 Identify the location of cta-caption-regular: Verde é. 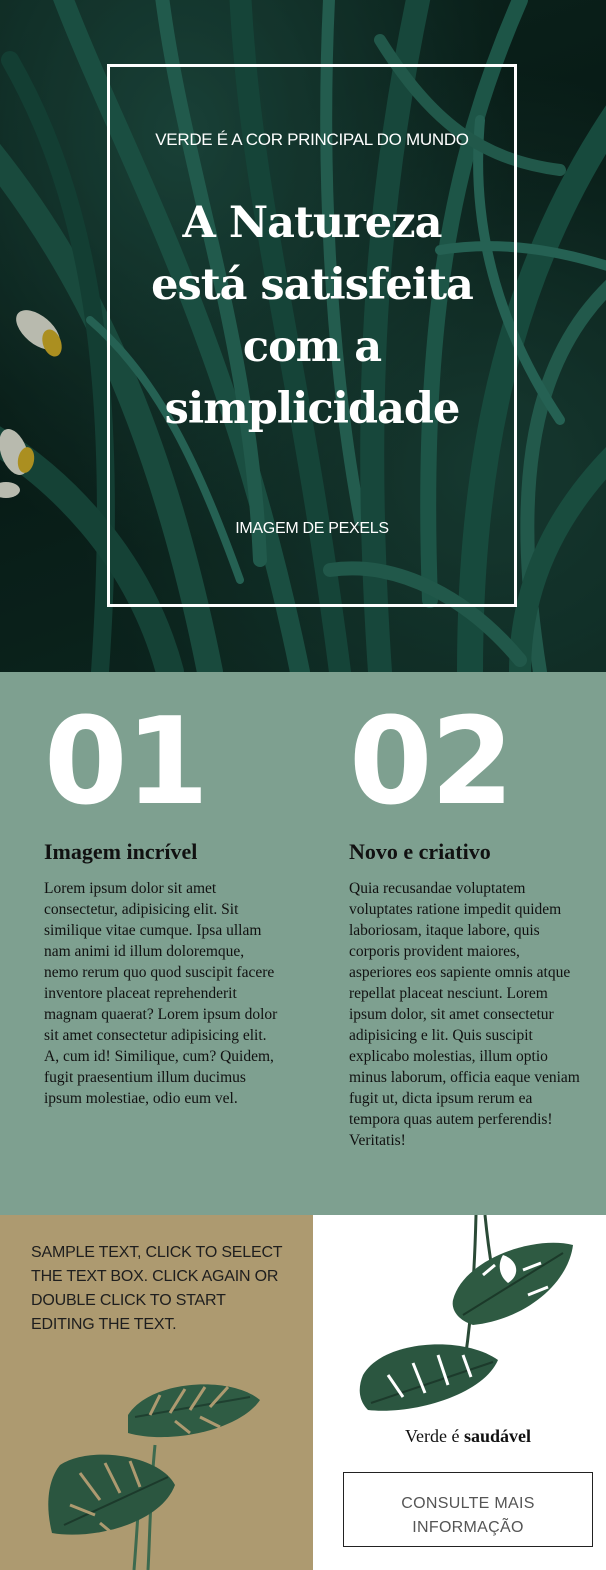
(434, 1436).